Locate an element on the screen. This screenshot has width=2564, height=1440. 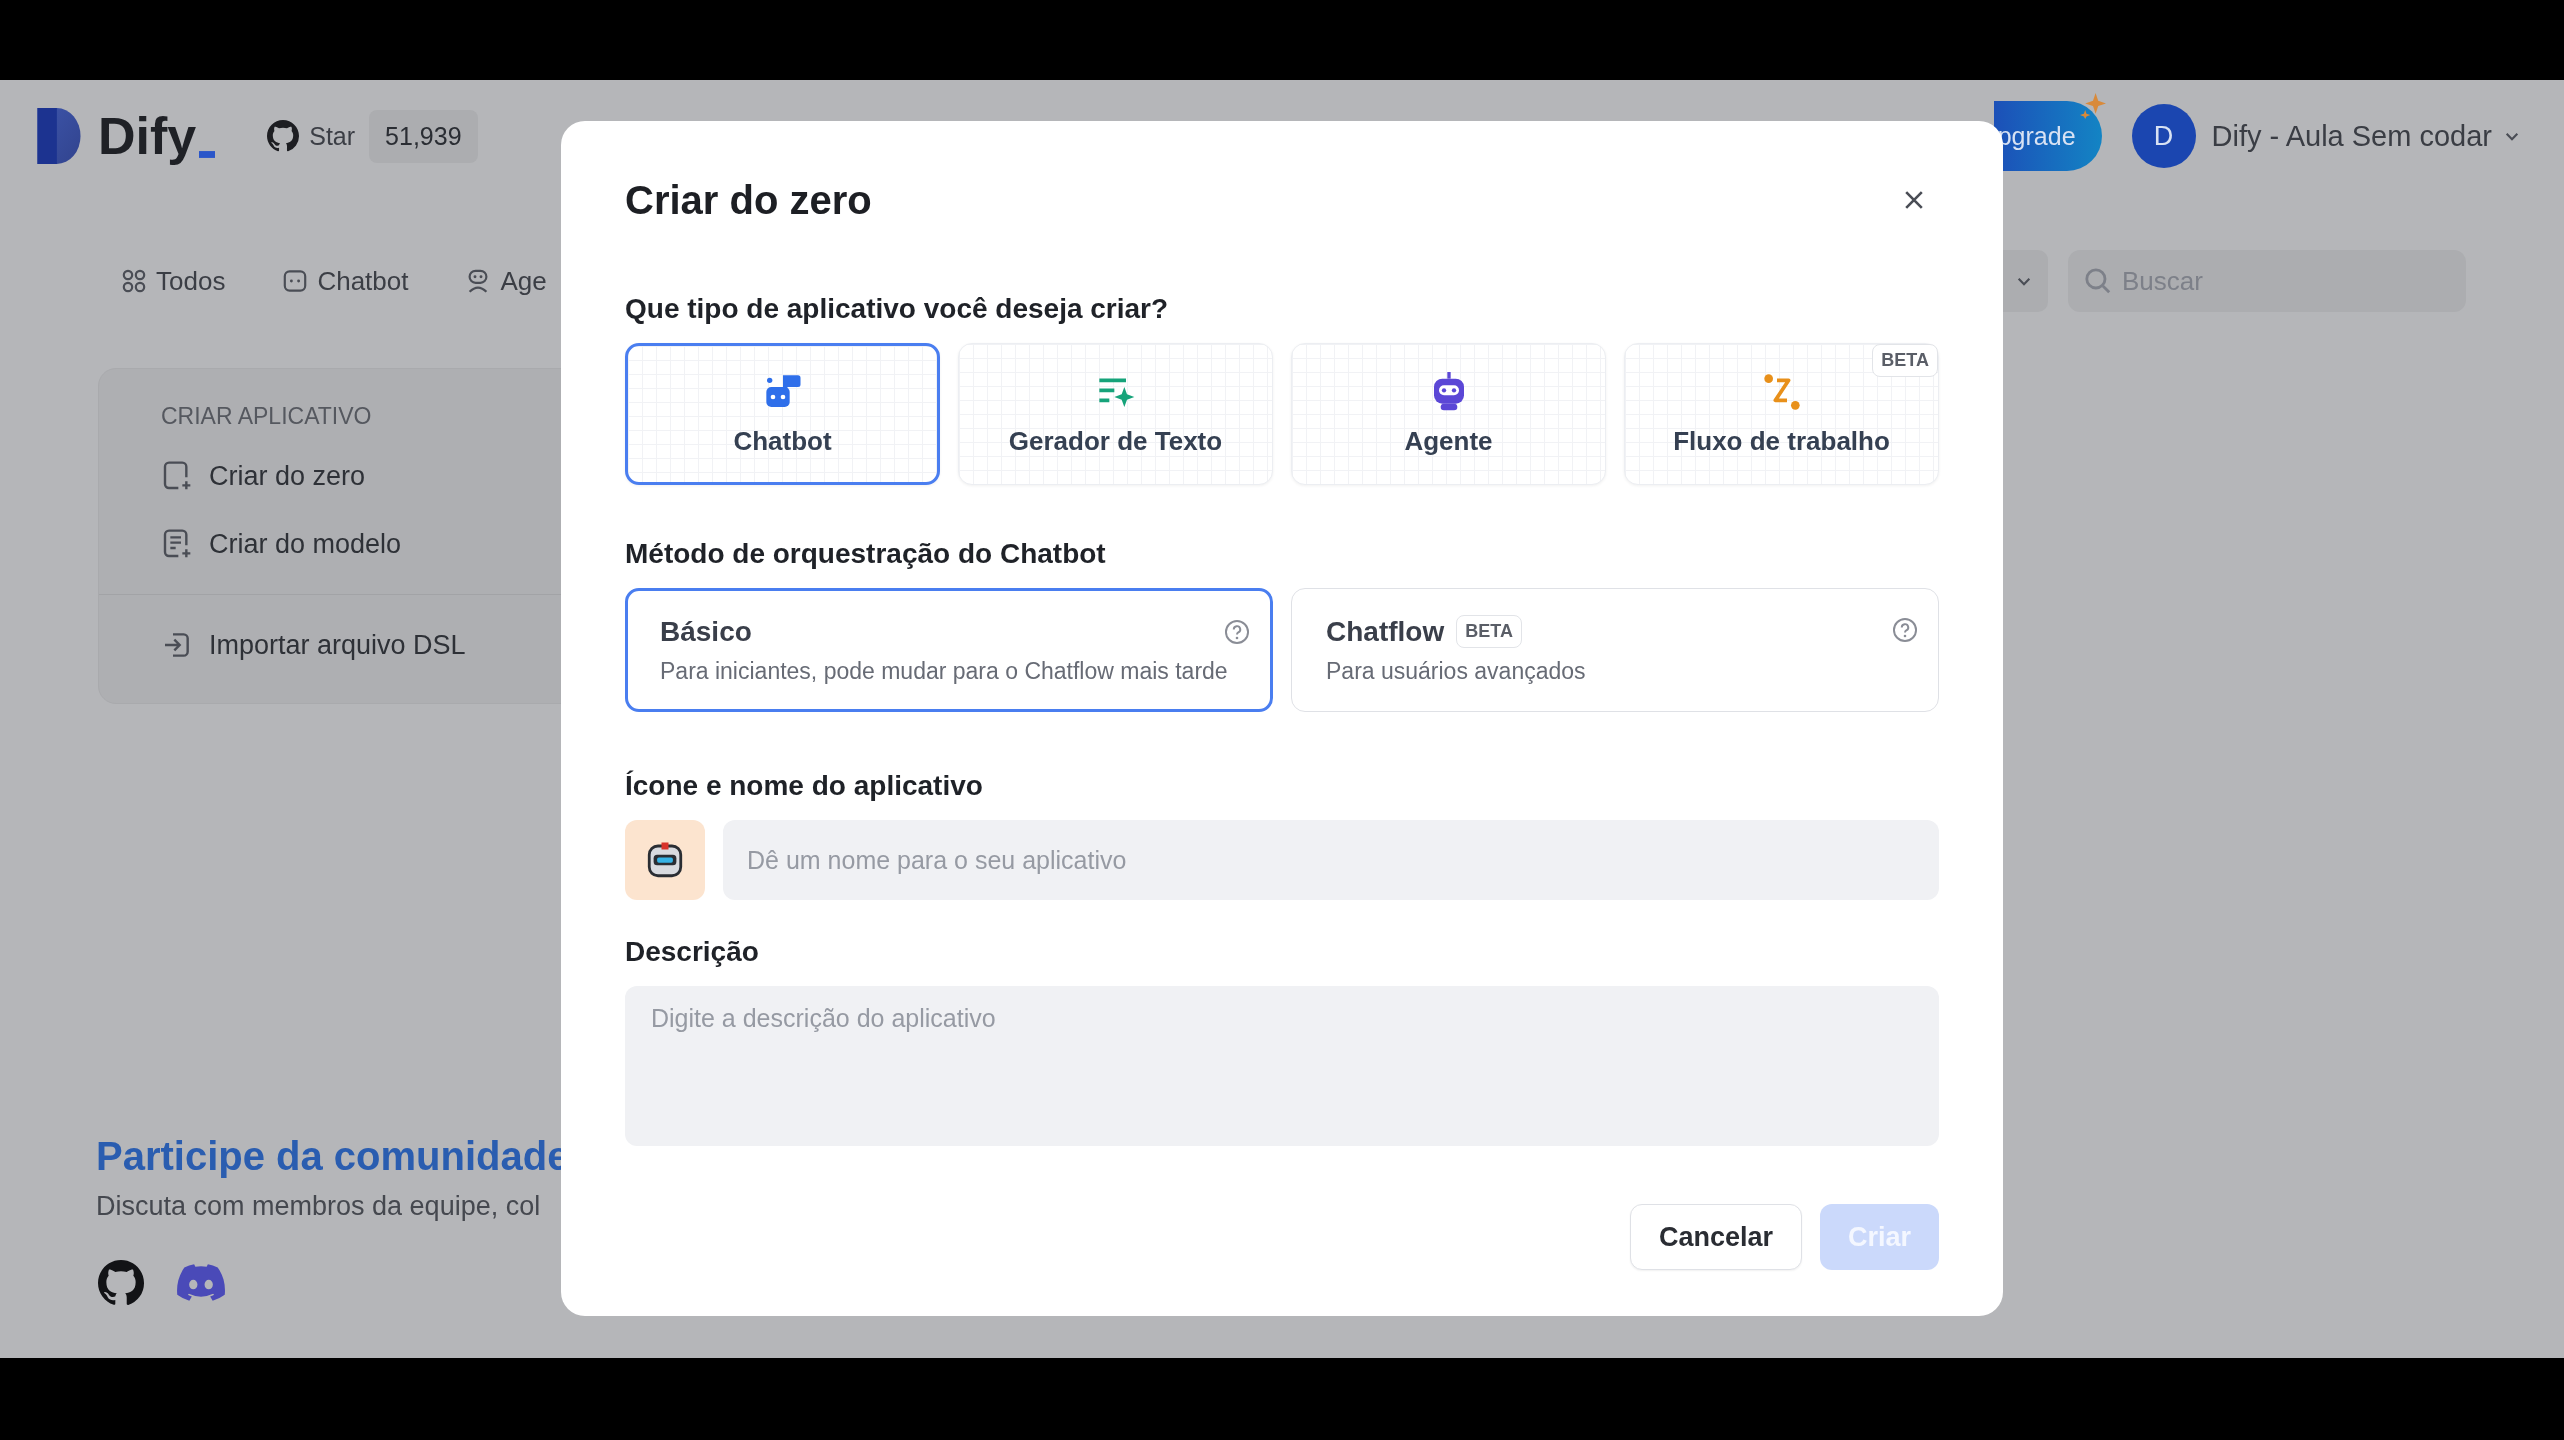
app-type-card: Agente is located at coordinates (1448, 414).